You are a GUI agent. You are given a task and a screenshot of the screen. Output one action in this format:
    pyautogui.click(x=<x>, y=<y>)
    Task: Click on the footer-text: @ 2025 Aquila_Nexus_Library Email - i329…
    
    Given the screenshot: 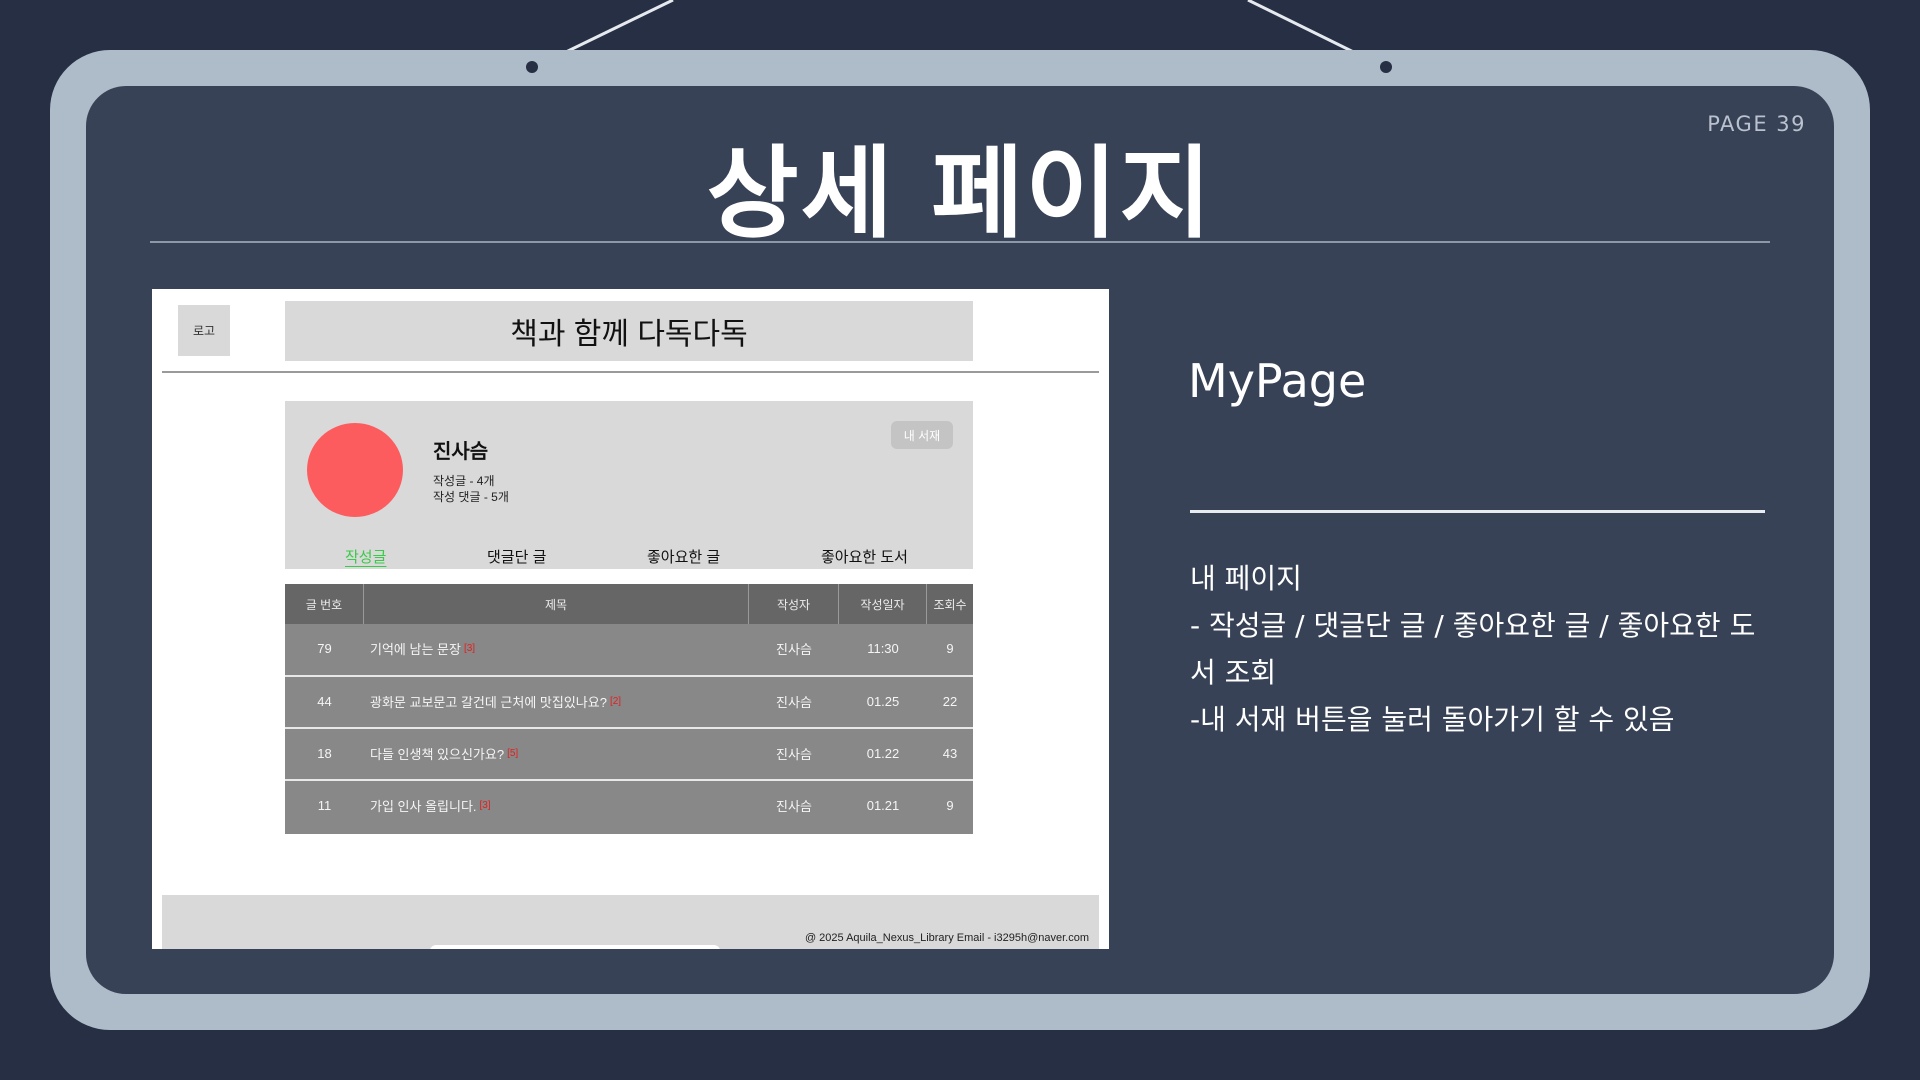 What is the action you would take?
    pyautogui.click(x=946, y=938)
    